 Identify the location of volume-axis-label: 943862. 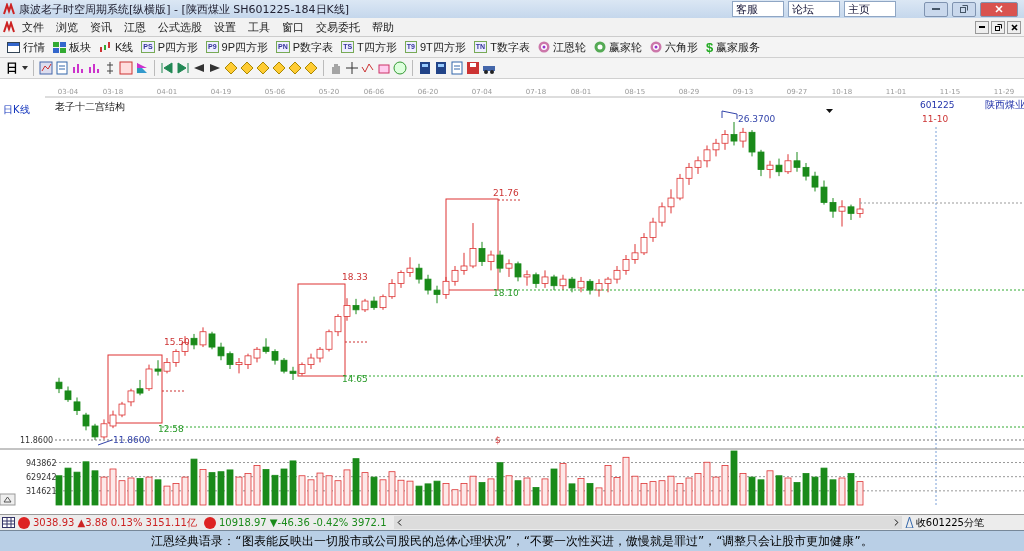
(41, 463).